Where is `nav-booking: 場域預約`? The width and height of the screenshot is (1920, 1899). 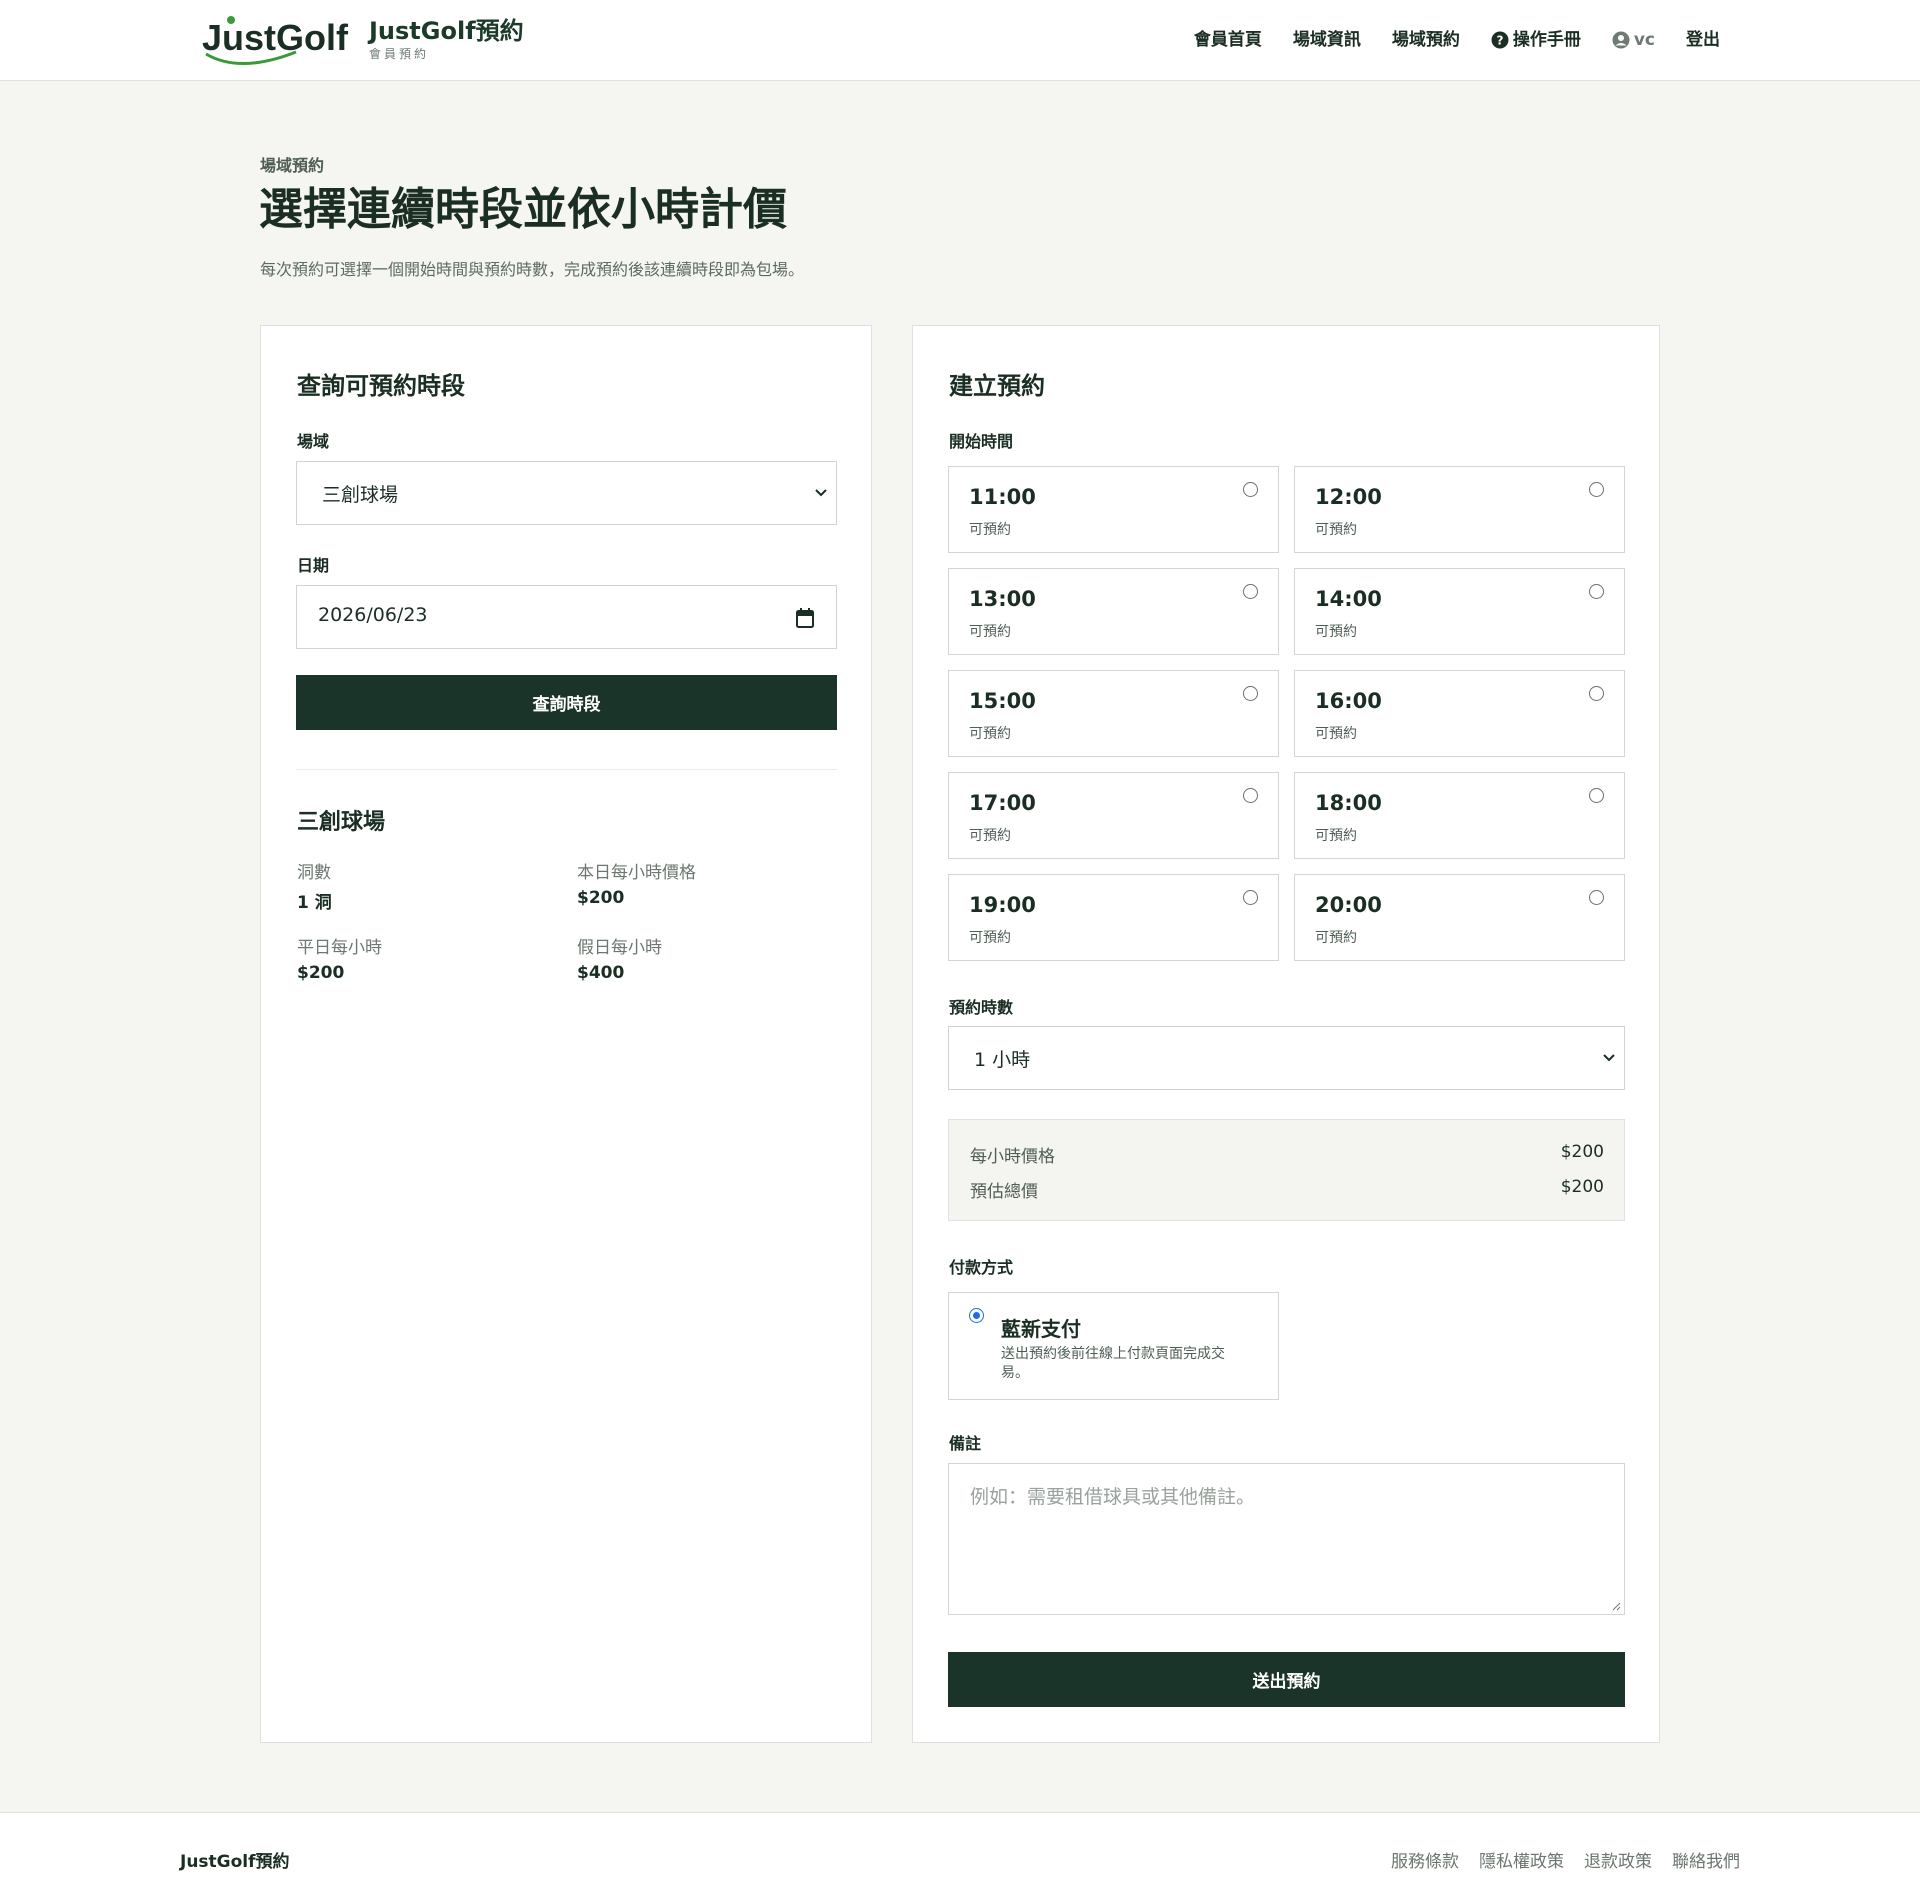
nav-booking: 場域預約 is located at coordinates (1426, 40).